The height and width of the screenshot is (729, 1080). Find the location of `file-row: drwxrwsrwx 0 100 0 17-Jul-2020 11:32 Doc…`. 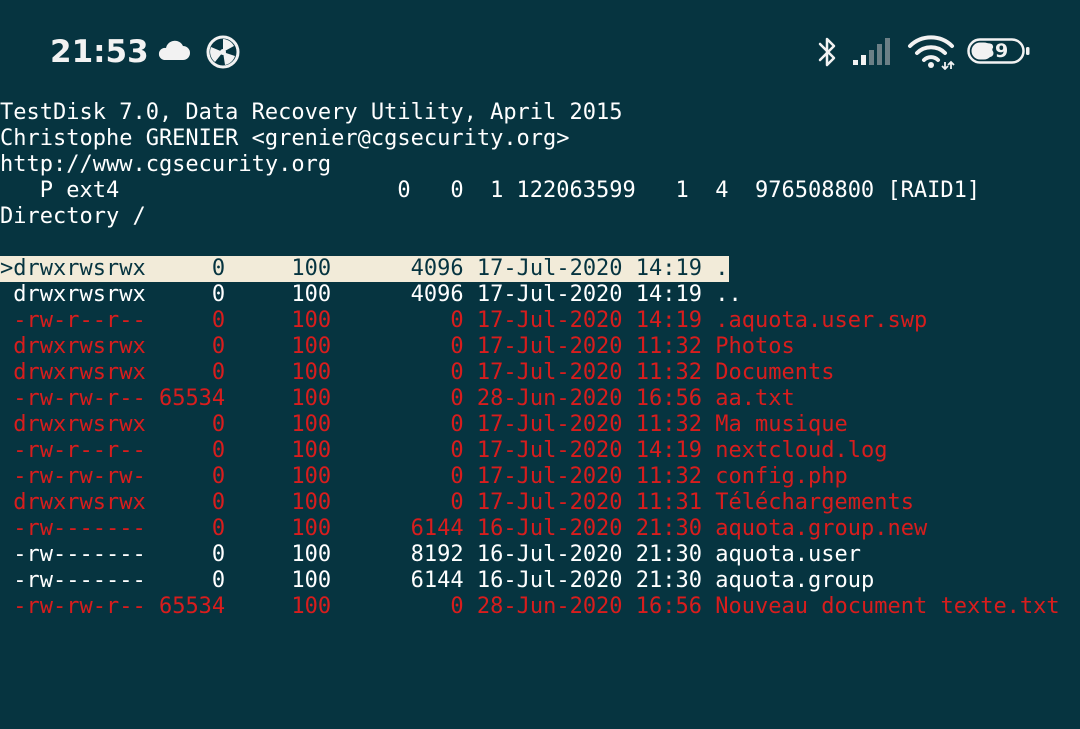

file-row: drwxrwsrwx 0 100 0 17-Jul-2020 11:32 Doc… is located at coordinates (530, 373).